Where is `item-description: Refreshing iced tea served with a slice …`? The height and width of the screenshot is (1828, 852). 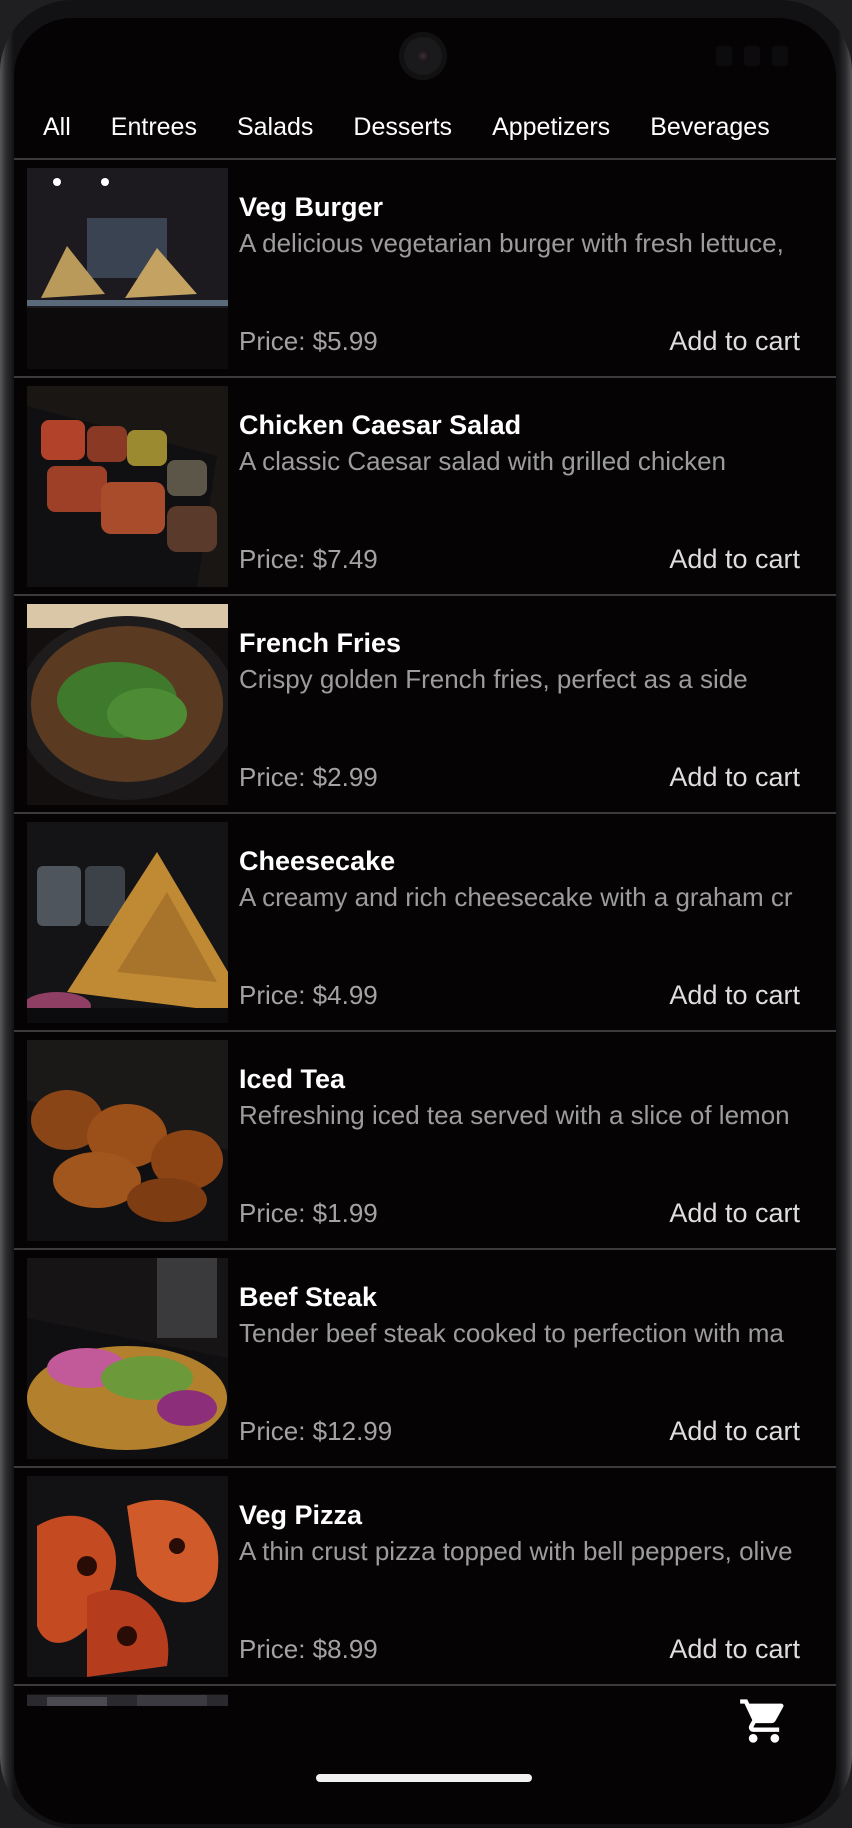
item-description: Refreshing iced tea served with a slice … is located at coordinates (514, 1115).